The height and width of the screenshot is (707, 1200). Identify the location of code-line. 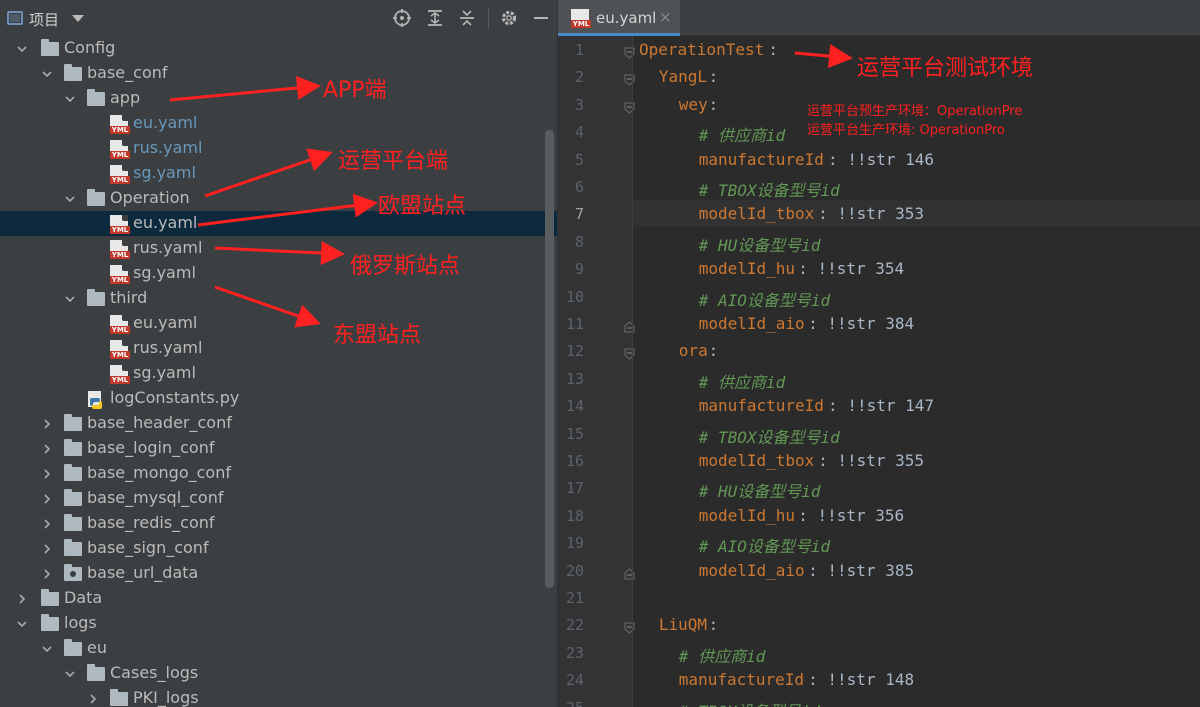
(916, 597).